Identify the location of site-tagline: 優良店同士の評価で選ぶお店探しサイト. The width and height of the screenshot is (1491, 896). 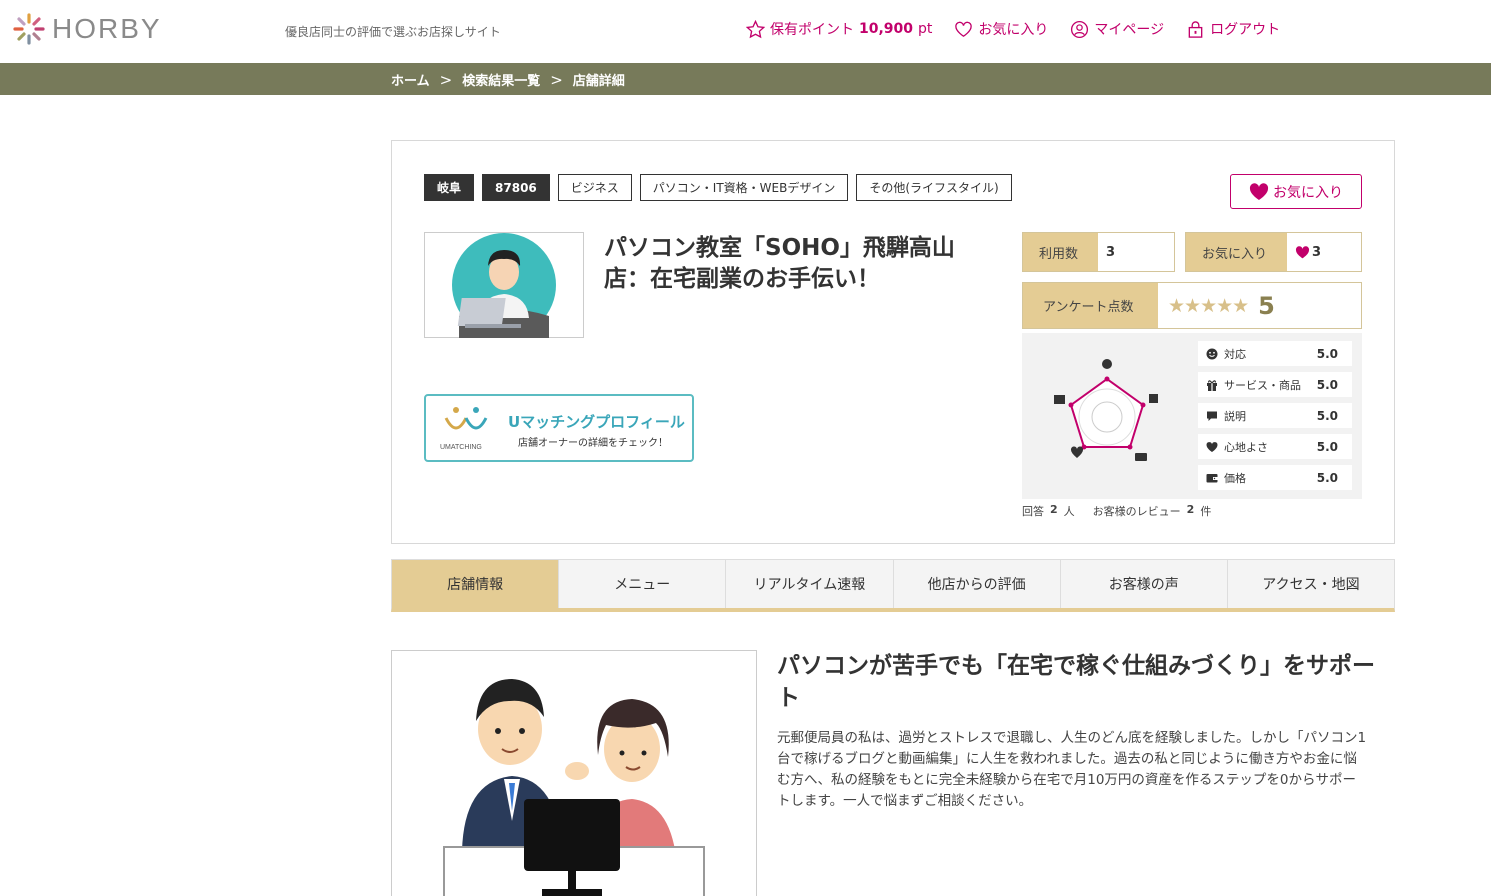
(393, 32).